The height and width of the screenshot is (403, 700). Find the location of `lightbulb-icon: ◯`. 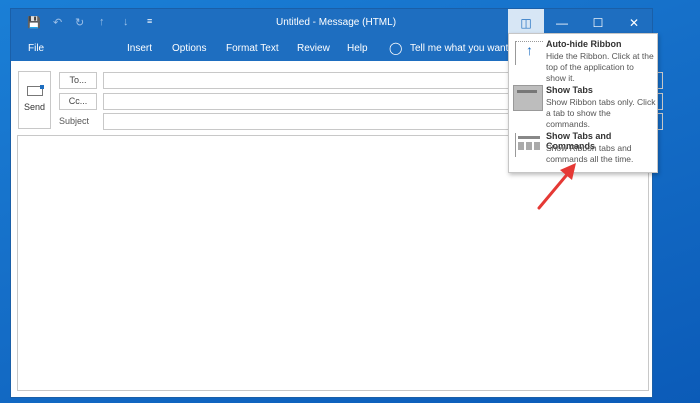

lightbulb-icon: ◯ is located at coordinates (396, 48).